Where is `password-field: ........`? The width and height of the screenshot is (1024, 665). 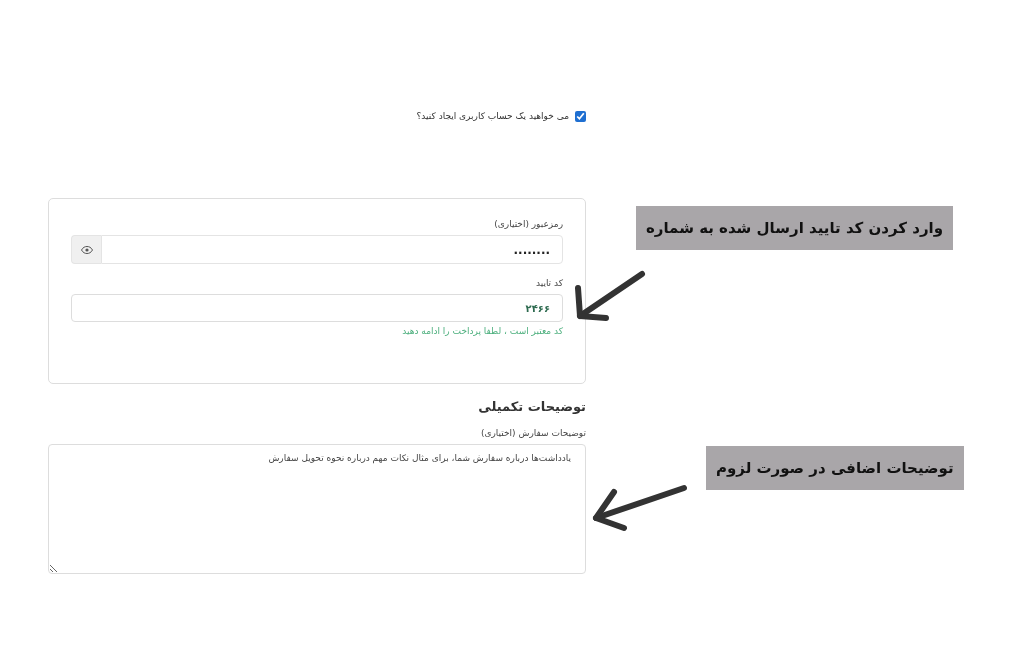
password-field: ........ is located at coordinates (332, 249).